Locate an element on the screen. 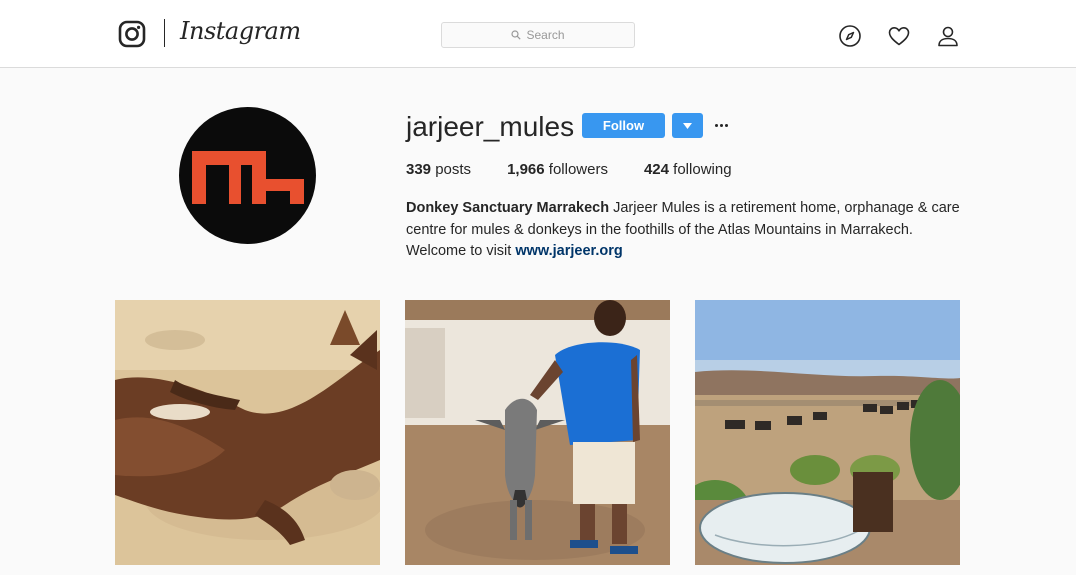  more-options-button is located at coordinates (721, 125).